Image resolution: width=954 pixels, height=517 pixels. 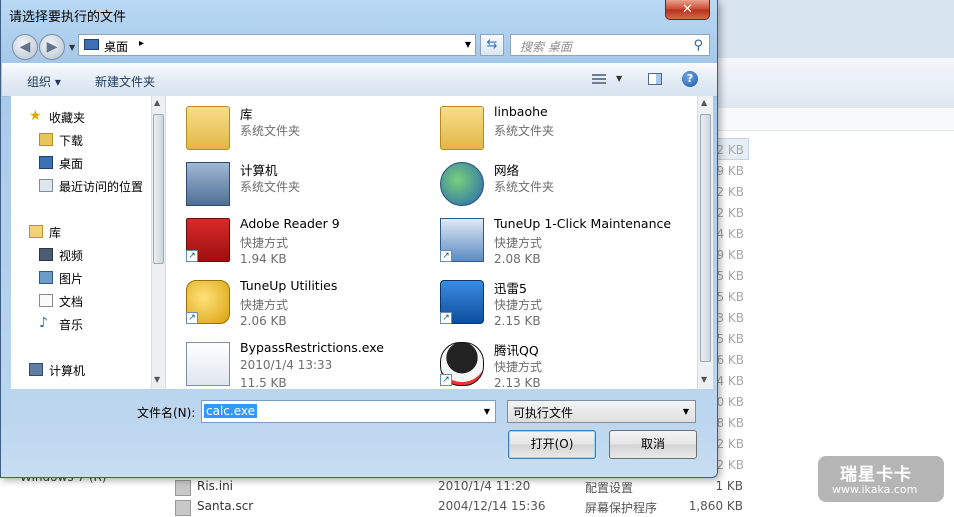 I want to click on file-name: linbaohe, so click(x=521, y=111).